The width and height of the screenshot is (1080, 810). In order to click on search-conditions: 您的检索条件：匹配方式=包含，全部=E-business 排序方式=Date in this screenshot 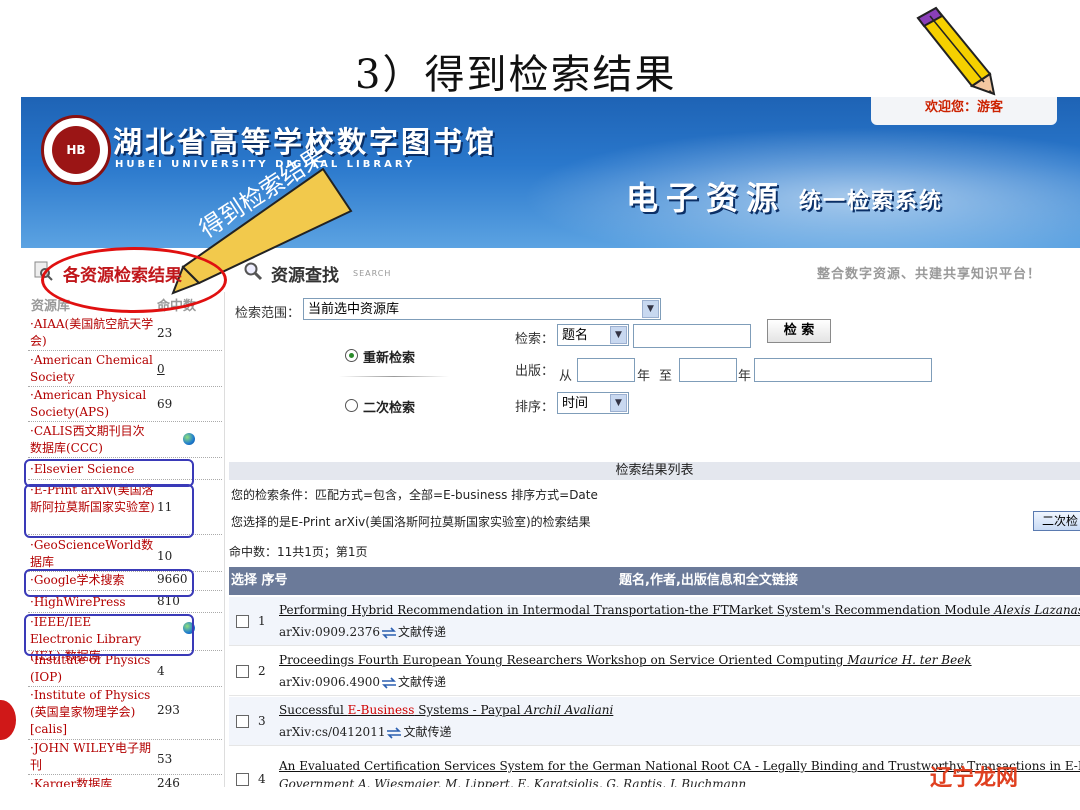, I will do `click(414, 495)`.